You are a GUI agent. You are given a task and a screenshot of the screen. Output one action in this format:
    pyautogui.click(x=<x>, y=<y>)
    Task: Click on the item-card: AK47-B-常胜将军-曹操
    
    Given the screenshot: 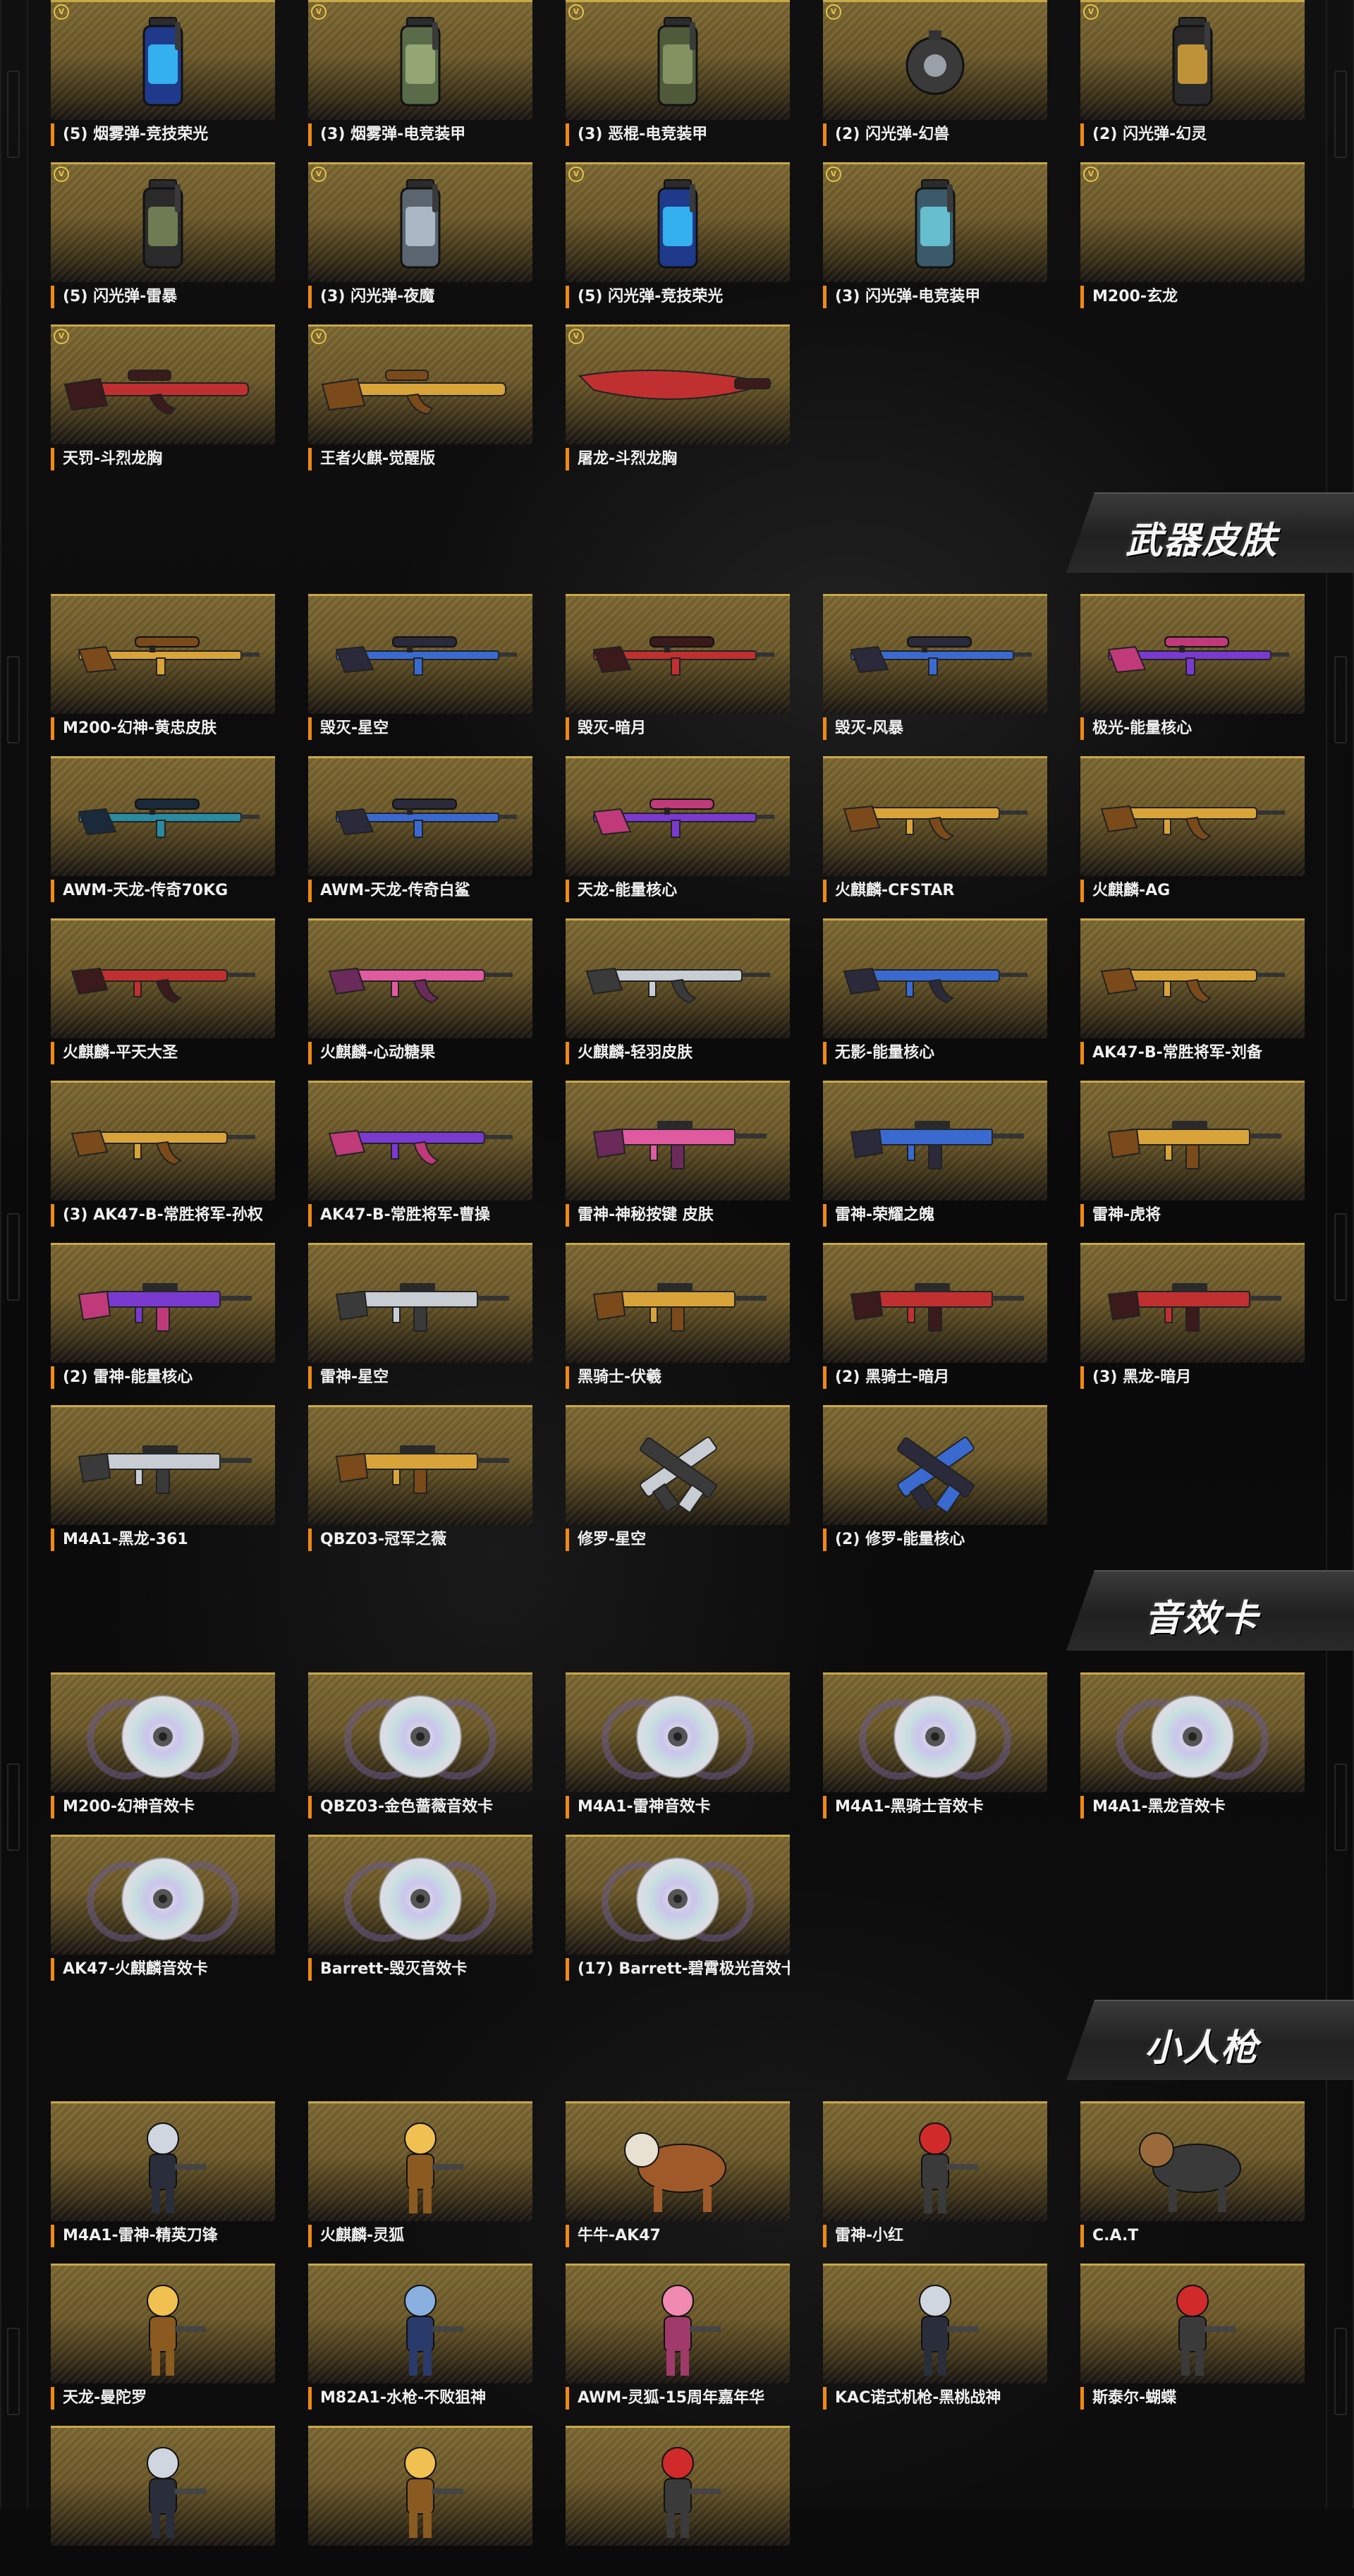 What is the action you would take?
    pyautogui.click(x=420, y=1156)
    